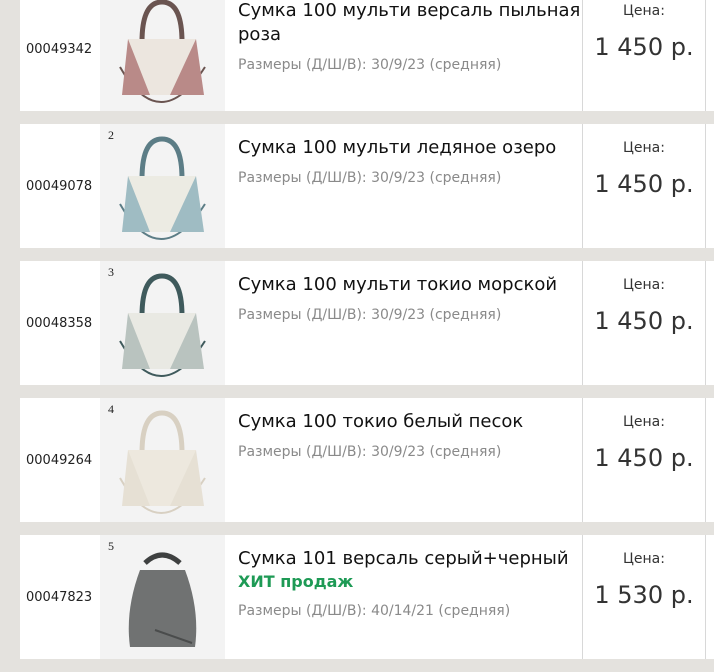  What do you see at coordinates (410, 559) in the screenshot?
I see `product-title: Сумка 101 версаль серый+черный` at bounding box center [410, 559].